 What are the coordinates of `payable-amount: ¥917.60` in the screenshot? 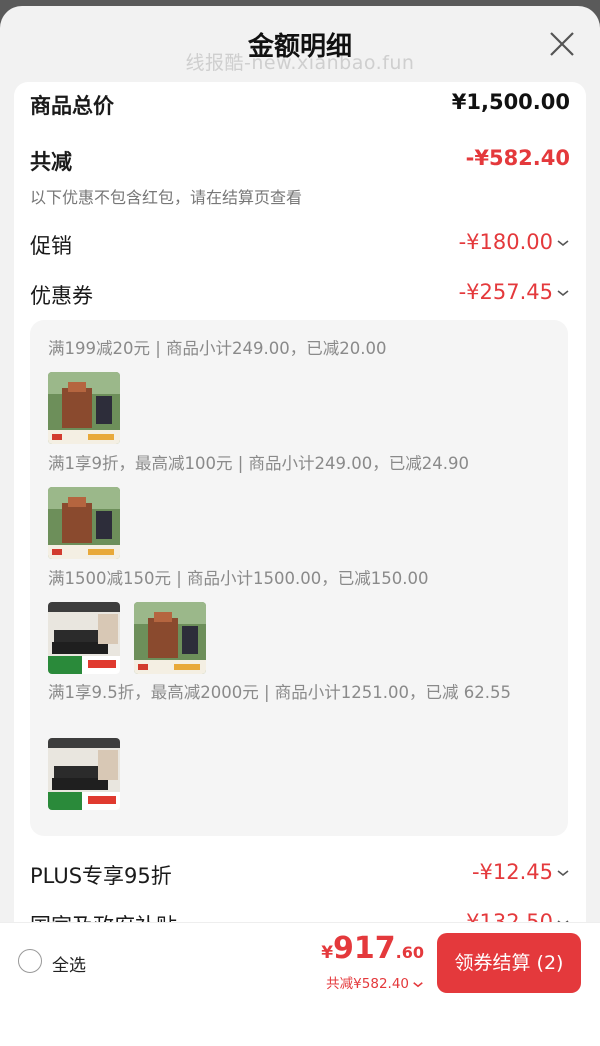 It's located at (372, 948).